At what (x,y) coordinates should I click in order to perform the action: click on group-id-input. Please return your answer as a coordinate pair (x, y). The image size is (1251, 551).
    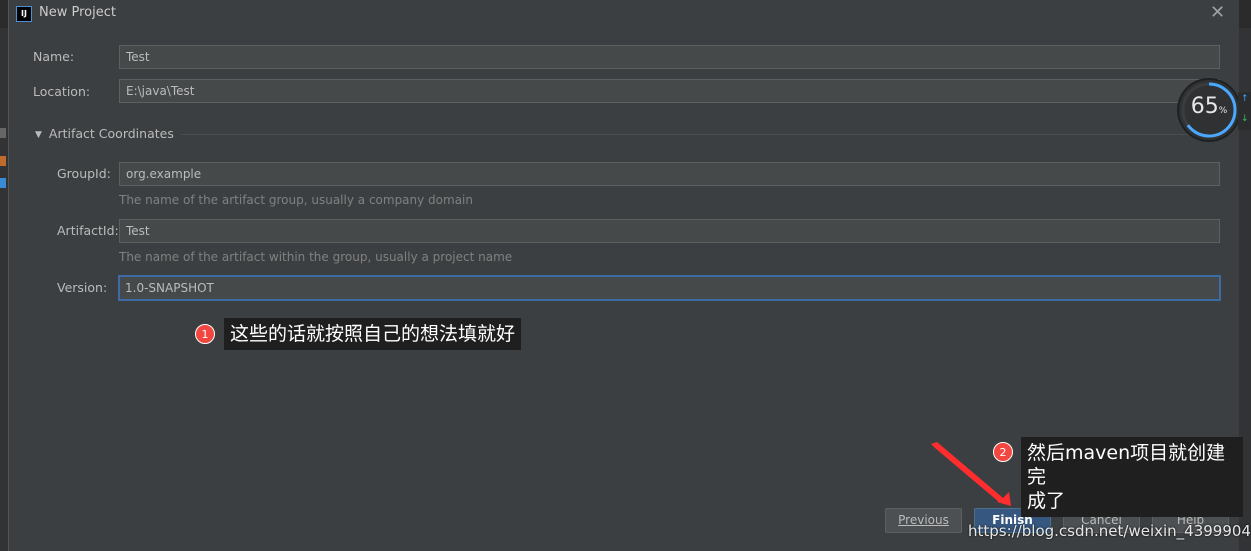
    Looking at the image, I should click on (669, 174).